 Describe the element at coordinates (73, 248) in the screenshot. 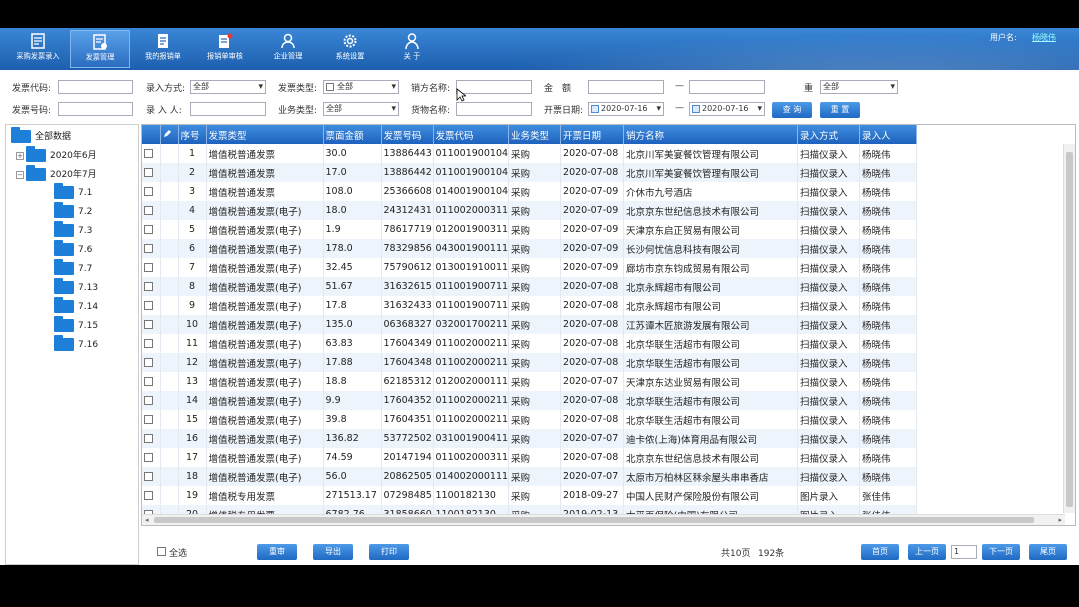

I see `tree-node-day: 7.6` at that location.